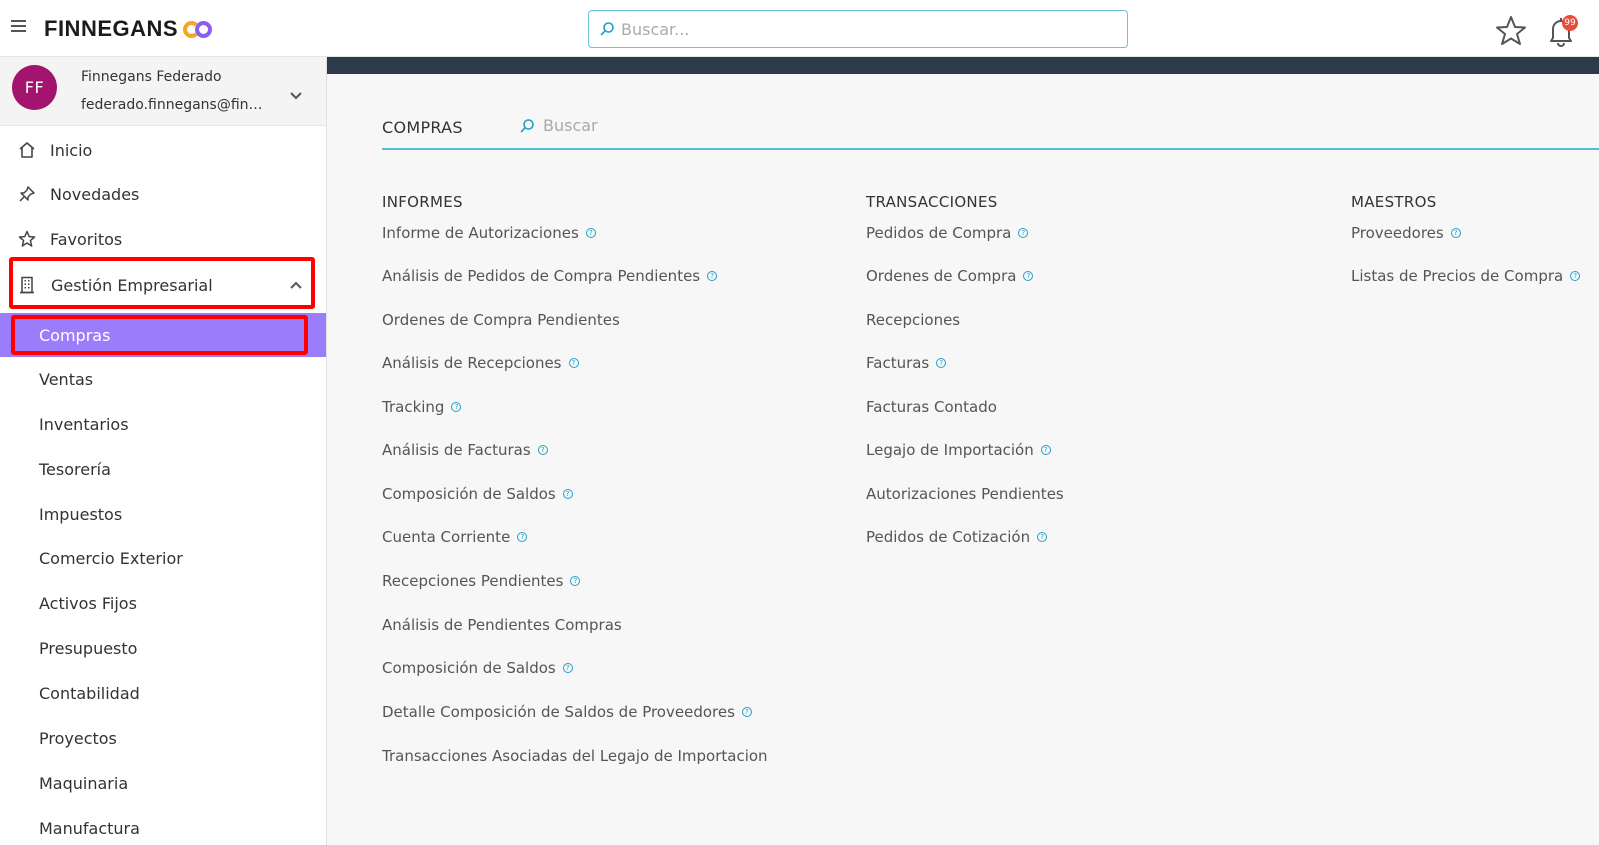  What do you see at coordinates (446, 537) in the screenshot?
I see `link-label: Cuenta Corriente` at bounding box center [446, 537].